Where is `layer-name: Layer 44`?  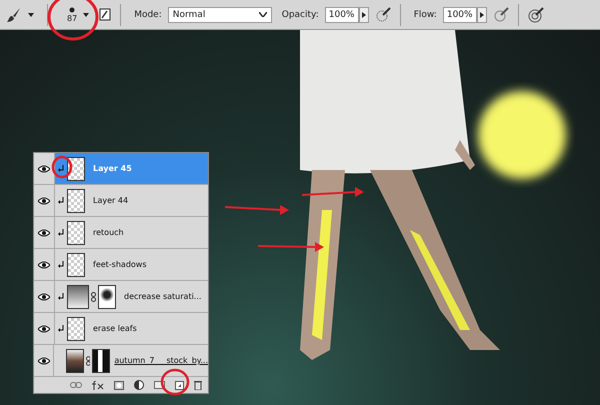
layer-name: Layer 44 is located at coordinates (110, 200).